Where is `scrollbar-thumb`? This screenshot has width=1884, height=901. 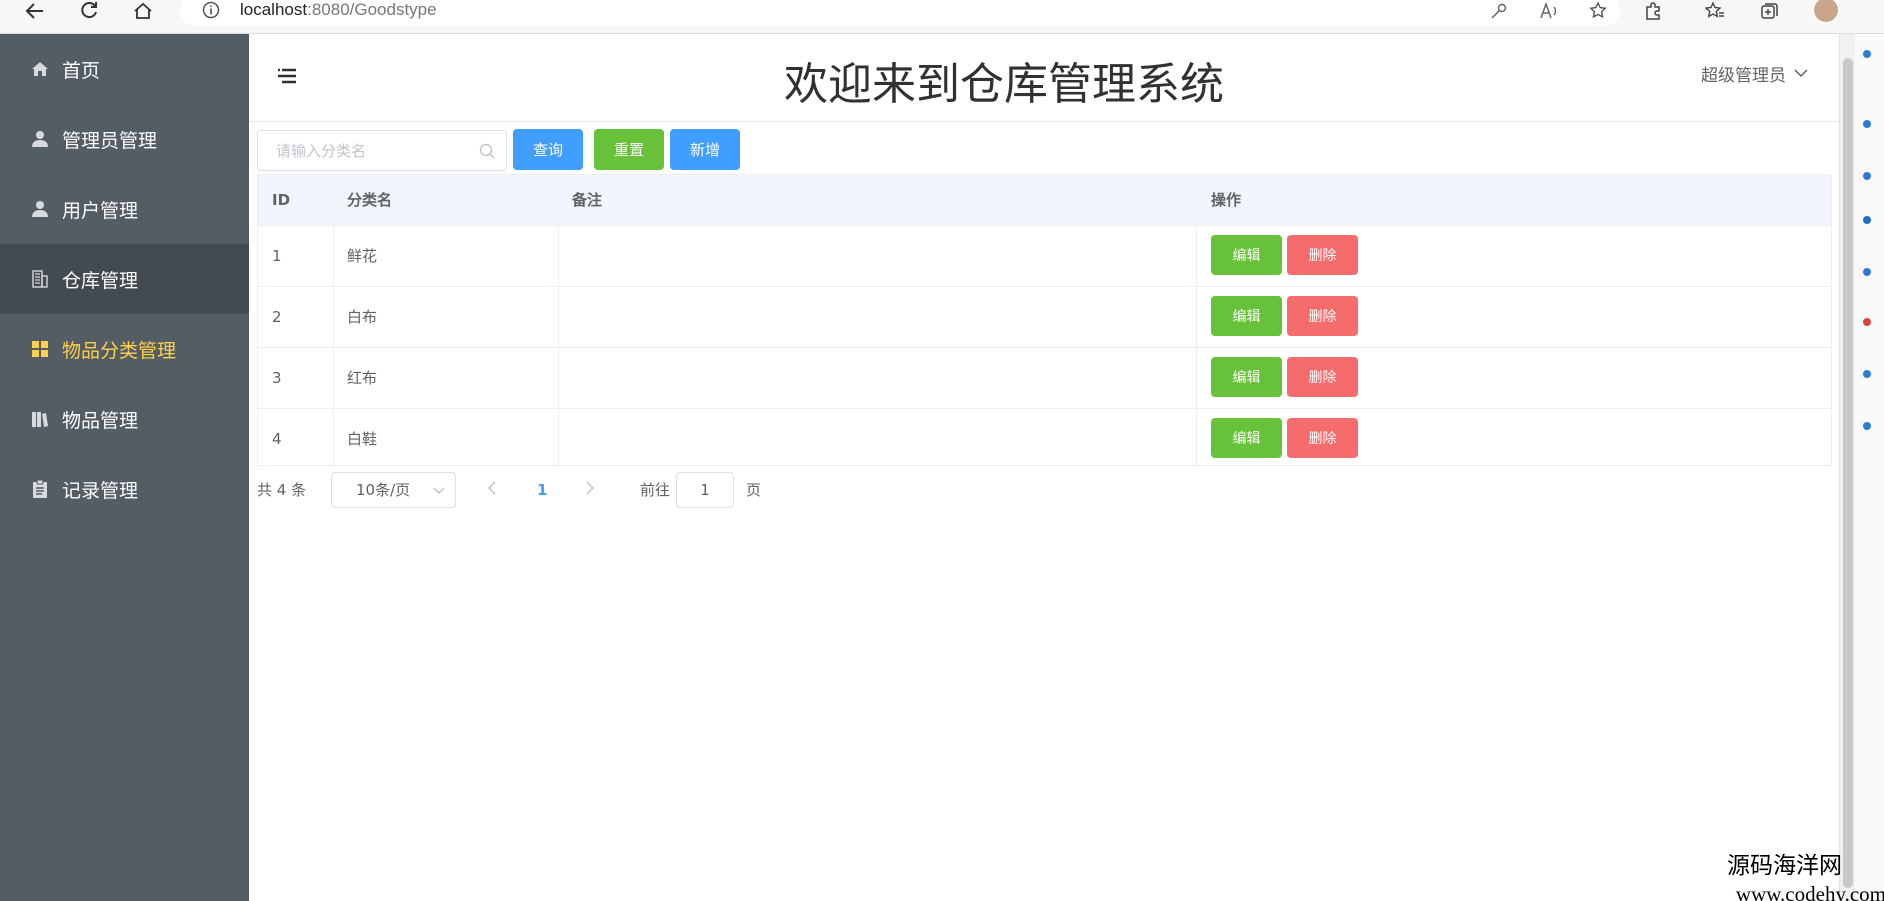
scrollbar-thumb is located at coordinates (1848, 473).